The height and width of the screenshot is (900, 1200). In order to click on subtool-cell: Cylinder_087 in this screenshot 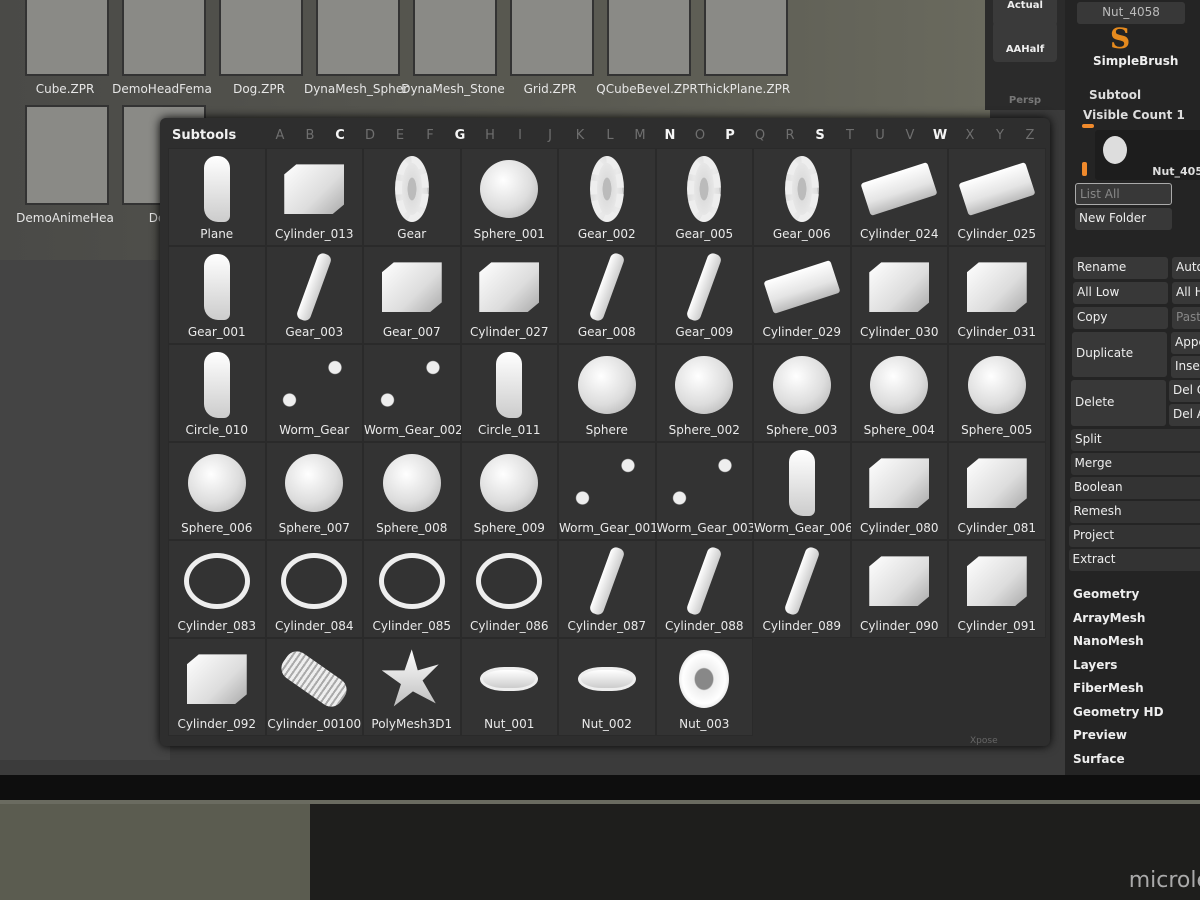, I will do `click(607, 589)`.